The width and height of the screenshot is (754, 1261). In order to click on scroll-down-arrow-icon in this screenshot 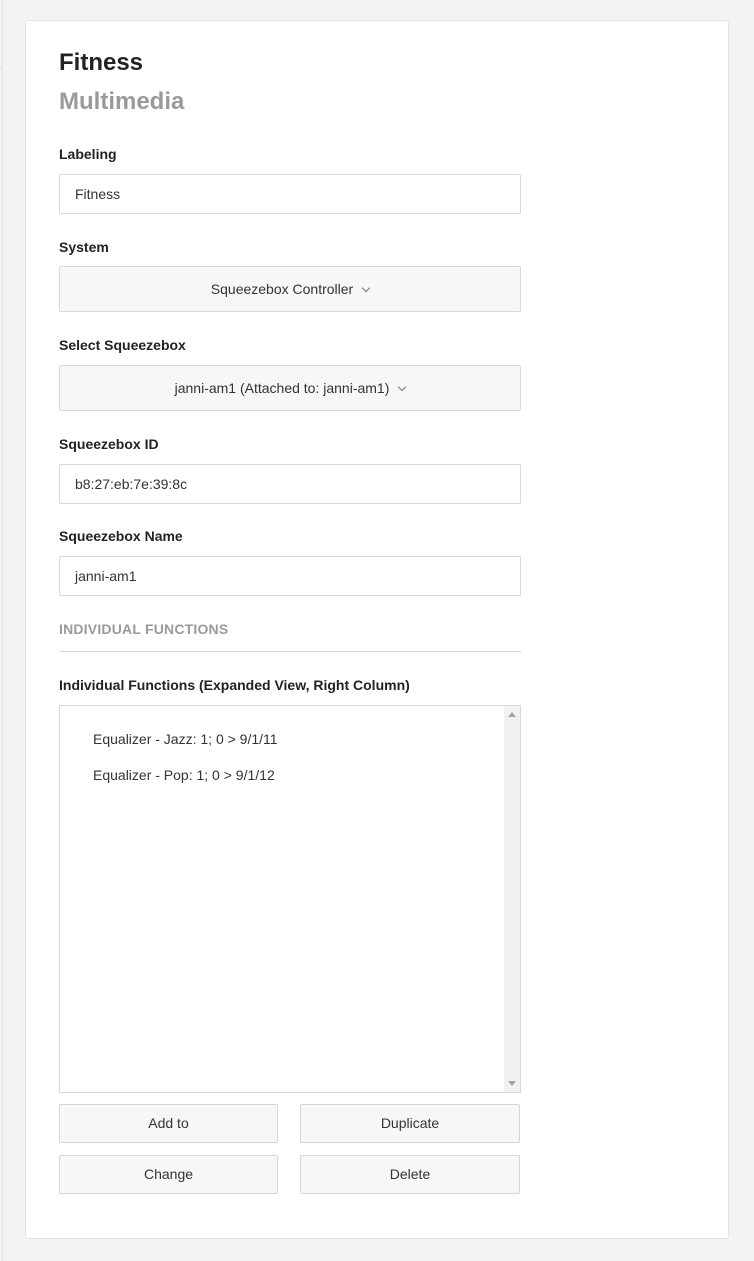, I will do `click(512, 1083)`.